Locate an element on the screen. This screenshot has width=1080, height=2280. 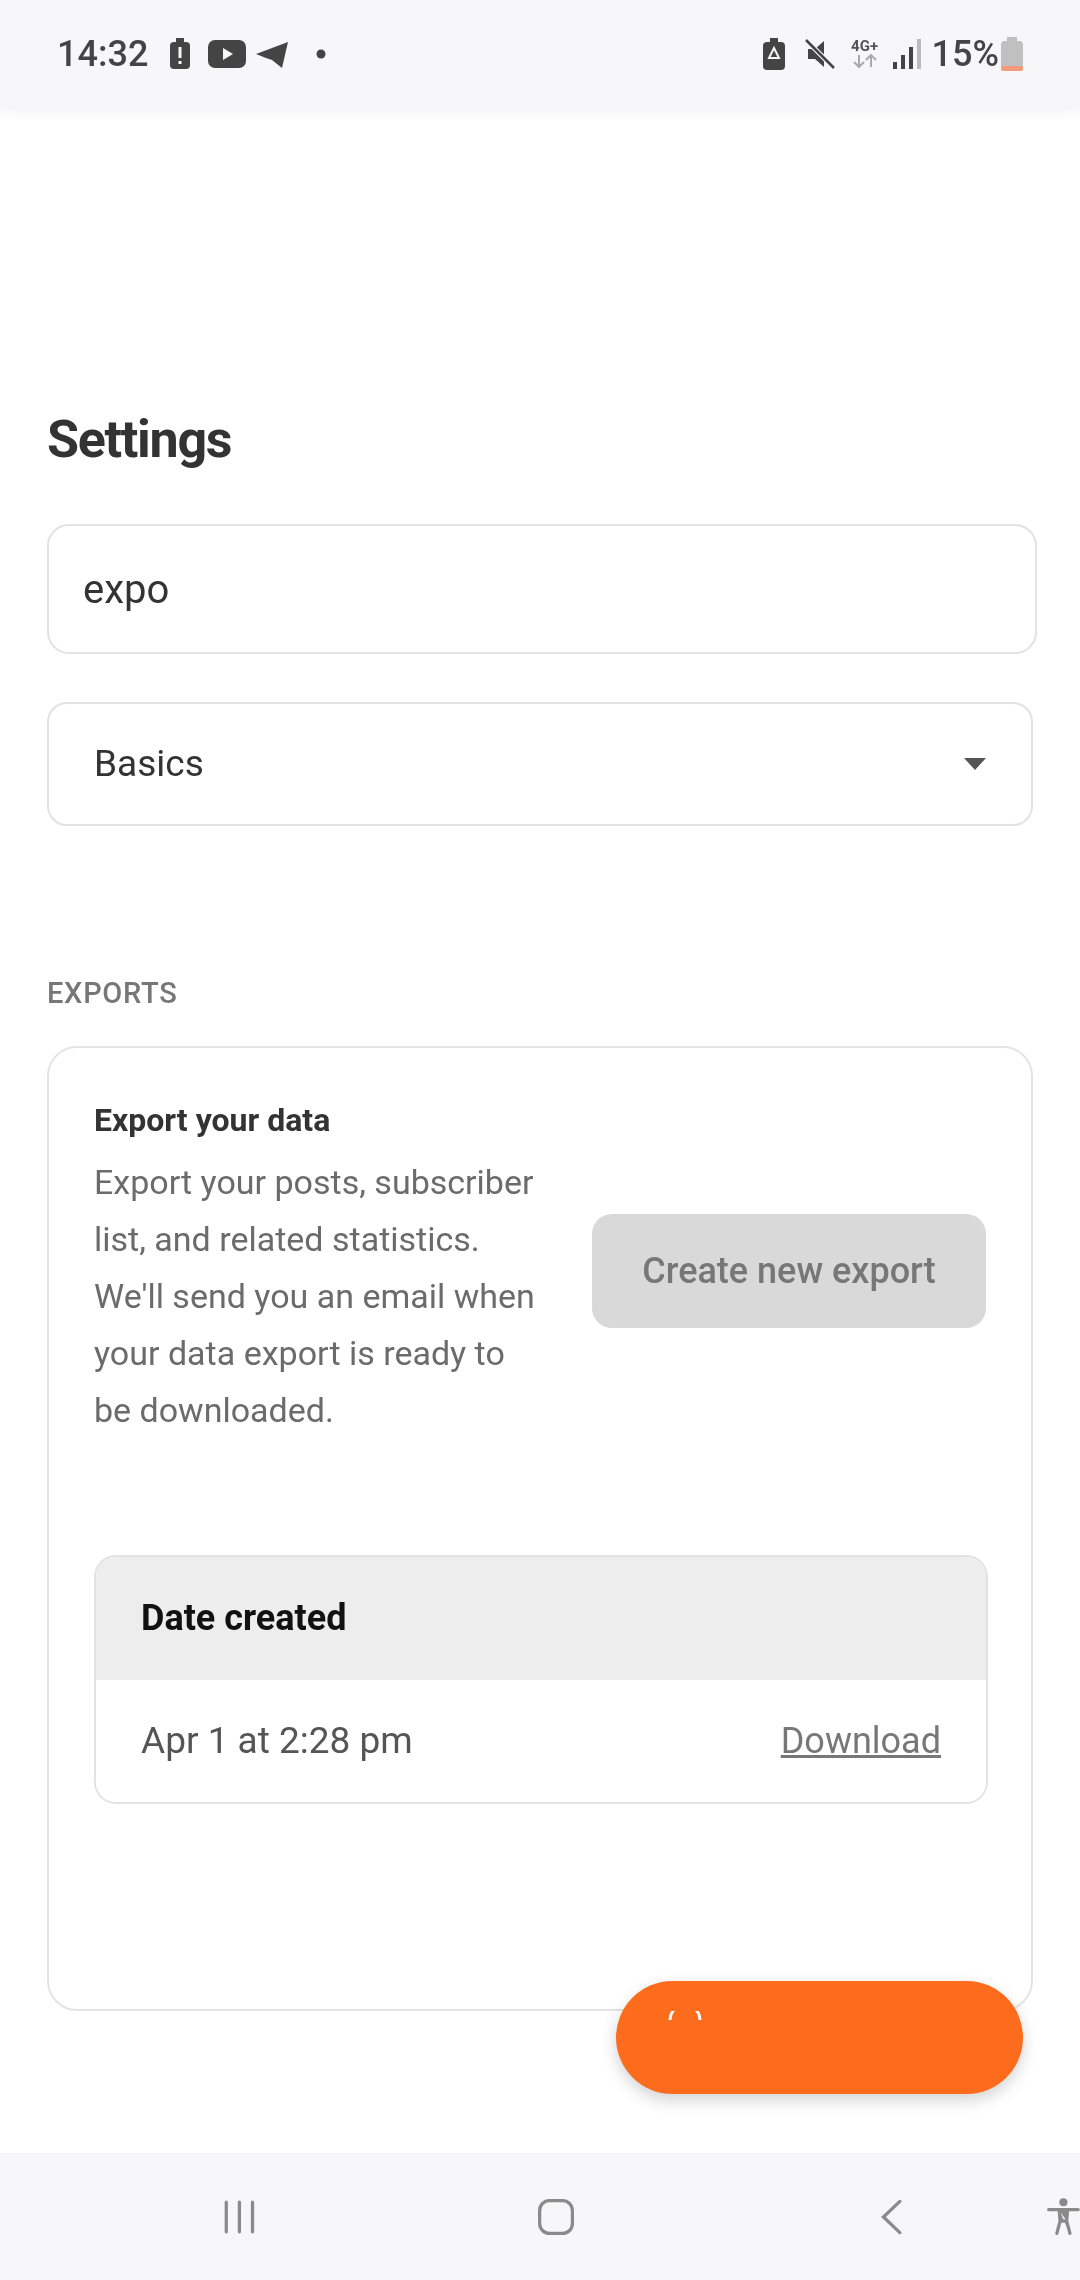
date-cell-text: Apr 1 at 2:28 pm is located at coordinates (277, 1740).